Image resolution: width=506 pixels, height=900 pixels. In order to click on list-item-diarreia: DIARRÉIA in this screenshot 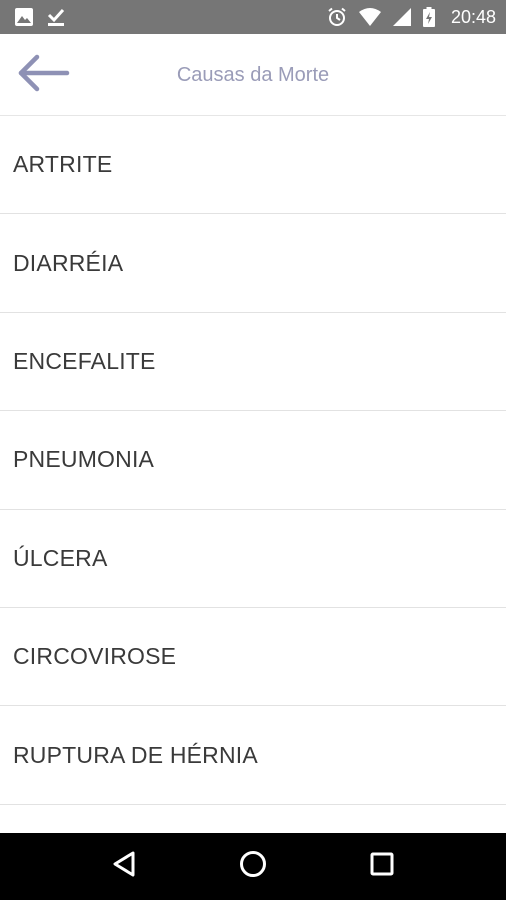, I will do `click(253, 263)`.